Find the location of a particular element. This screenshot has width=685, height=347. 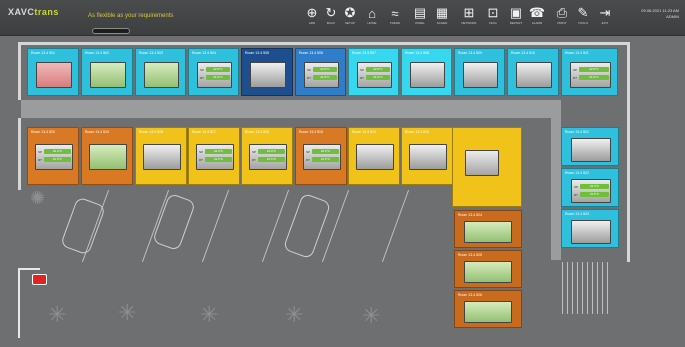

alarm-panel-icon is located at coordinates (39, 279).